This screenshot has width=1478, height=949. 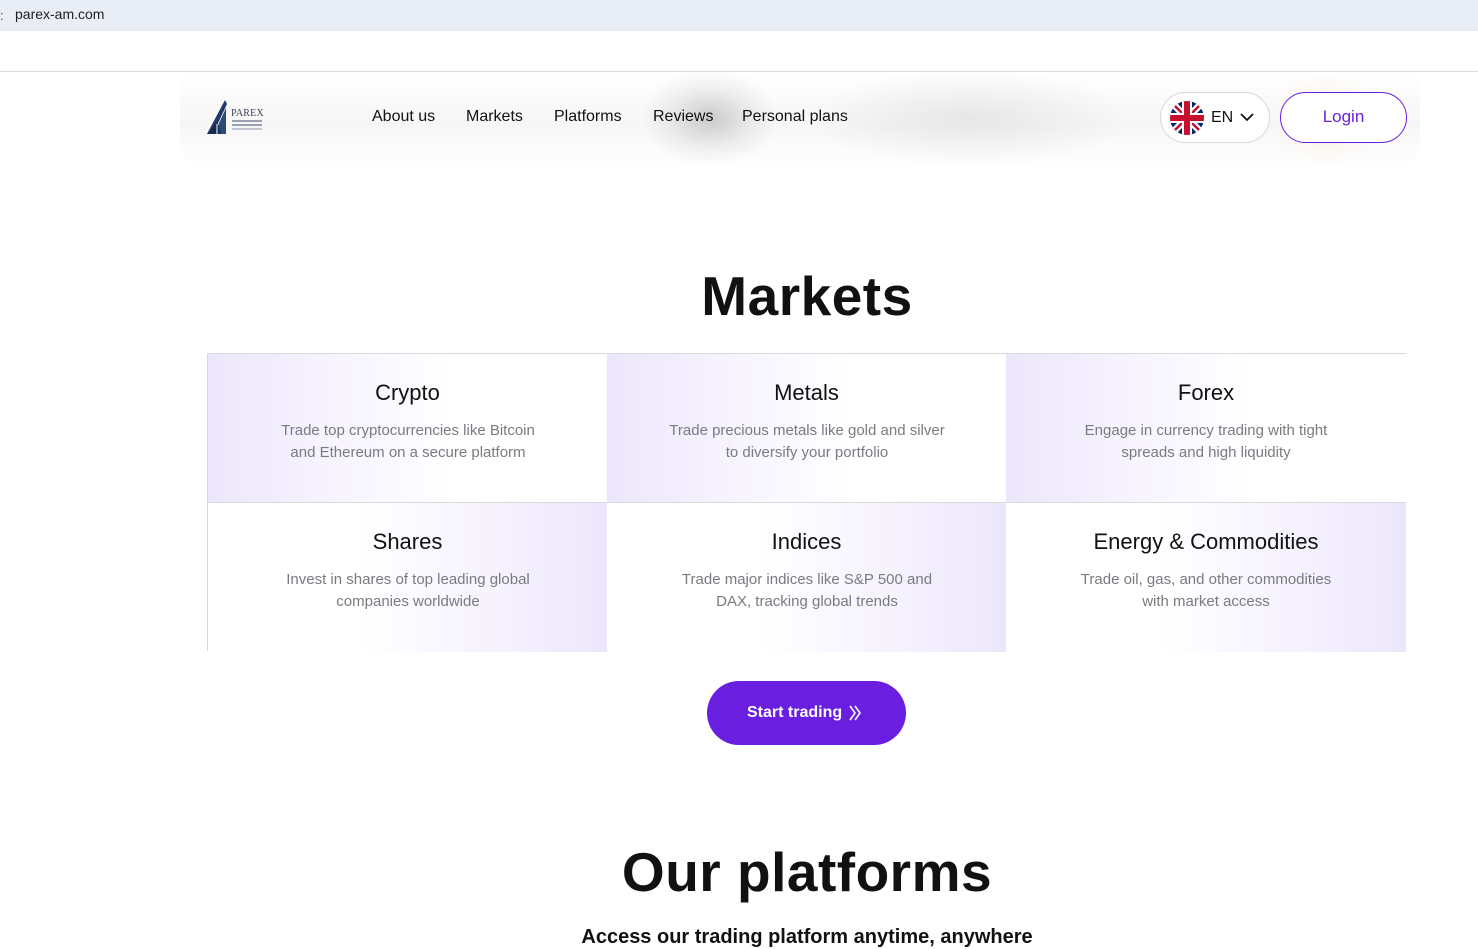 I want to click on logo-tagline, so click(x=247, y=121).